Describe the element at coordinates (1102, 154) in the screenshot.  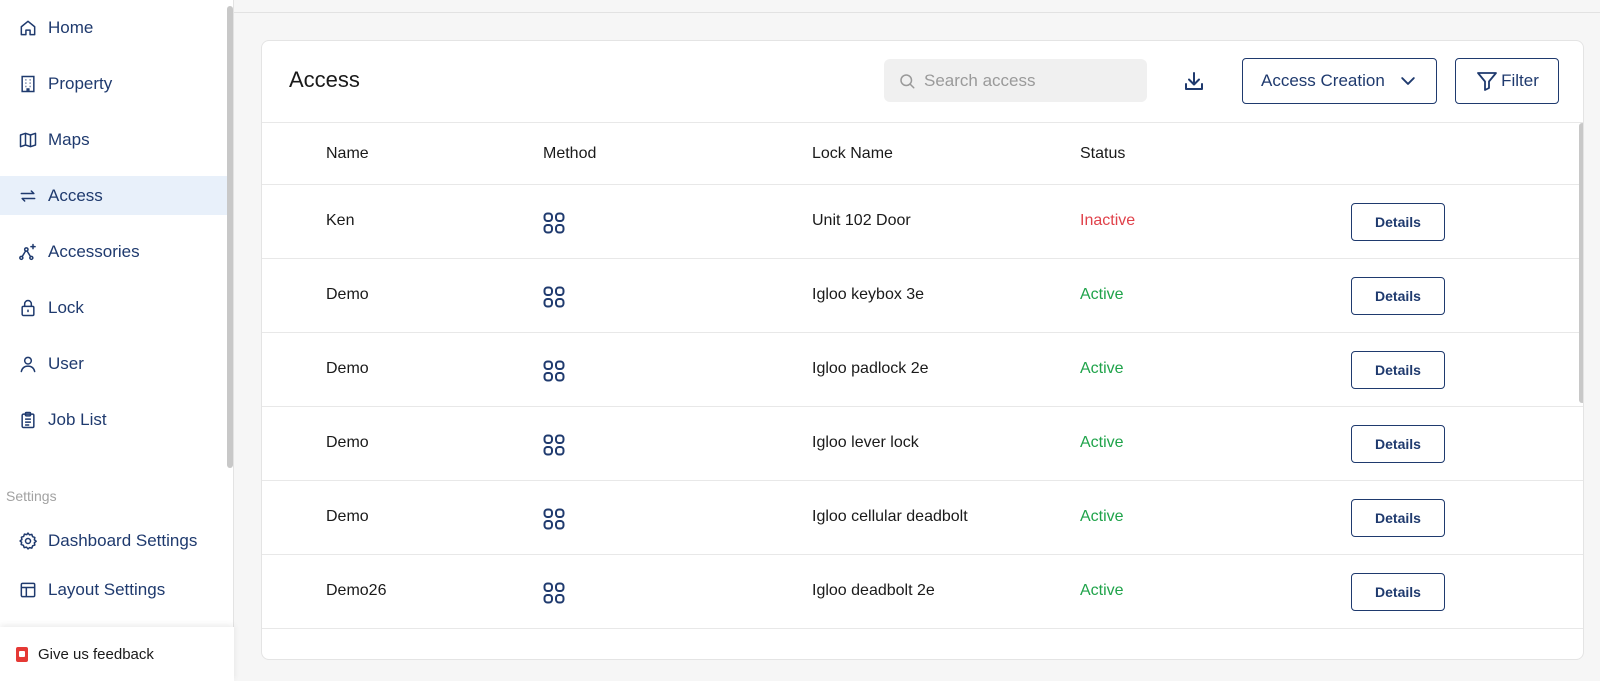
I see `column-header-status: Status` at that location.